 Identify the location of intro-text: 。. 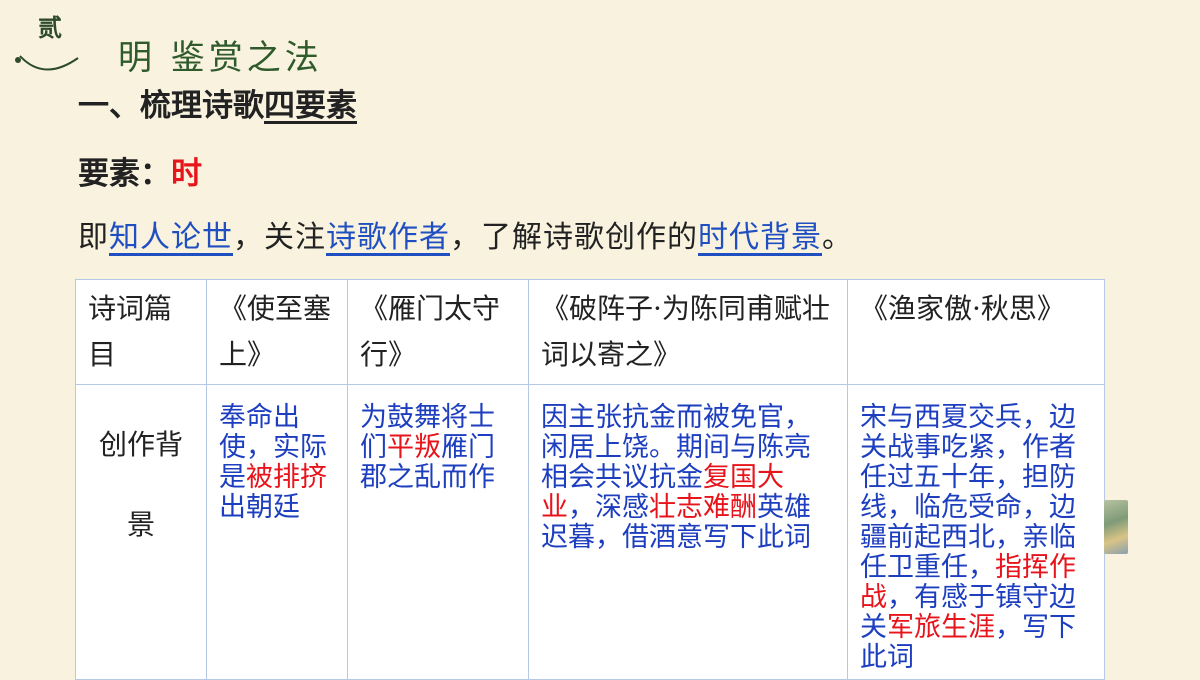
(837, 237).